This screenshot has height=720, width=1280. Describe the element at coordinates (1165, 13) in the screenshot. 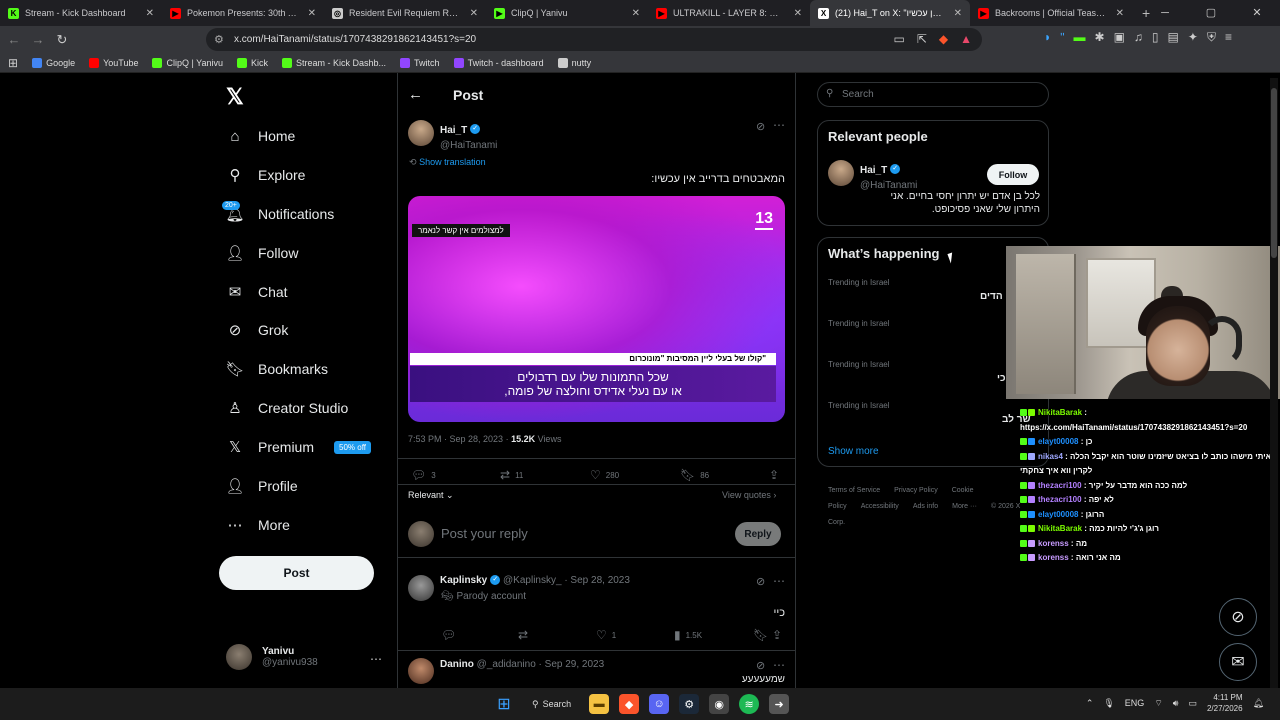

I see `minimize-icon: ─` at that location.